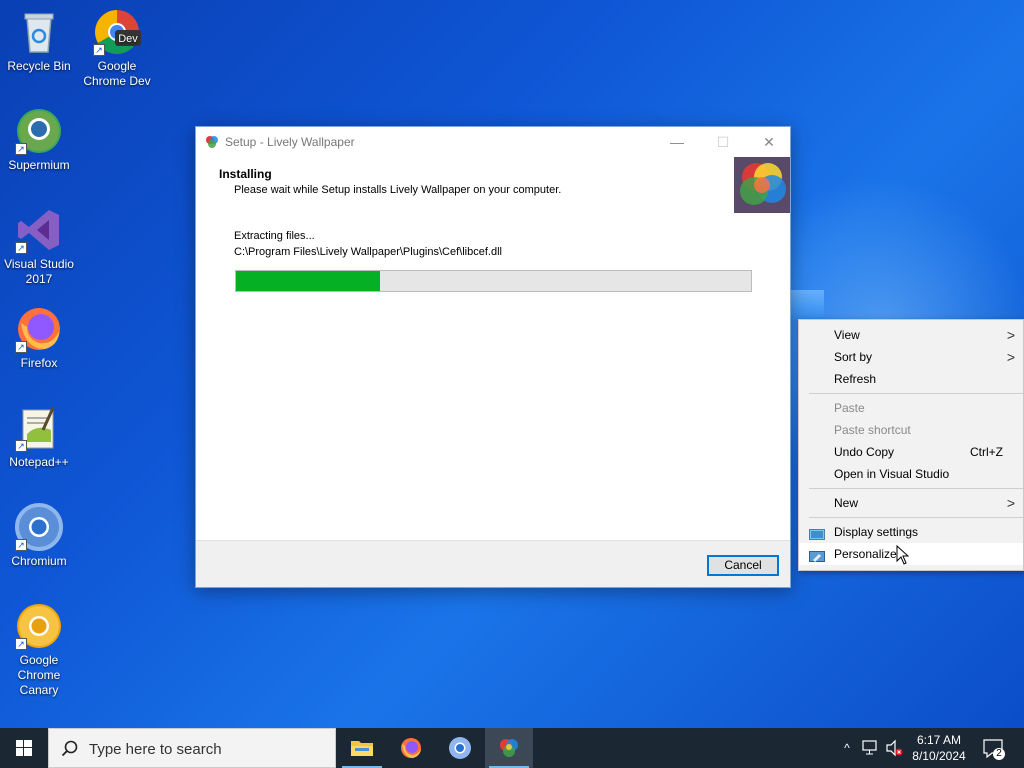 This screenshot has height=768, width=1024. I want to click on mouse-pointer-icon, so click(903, 554).